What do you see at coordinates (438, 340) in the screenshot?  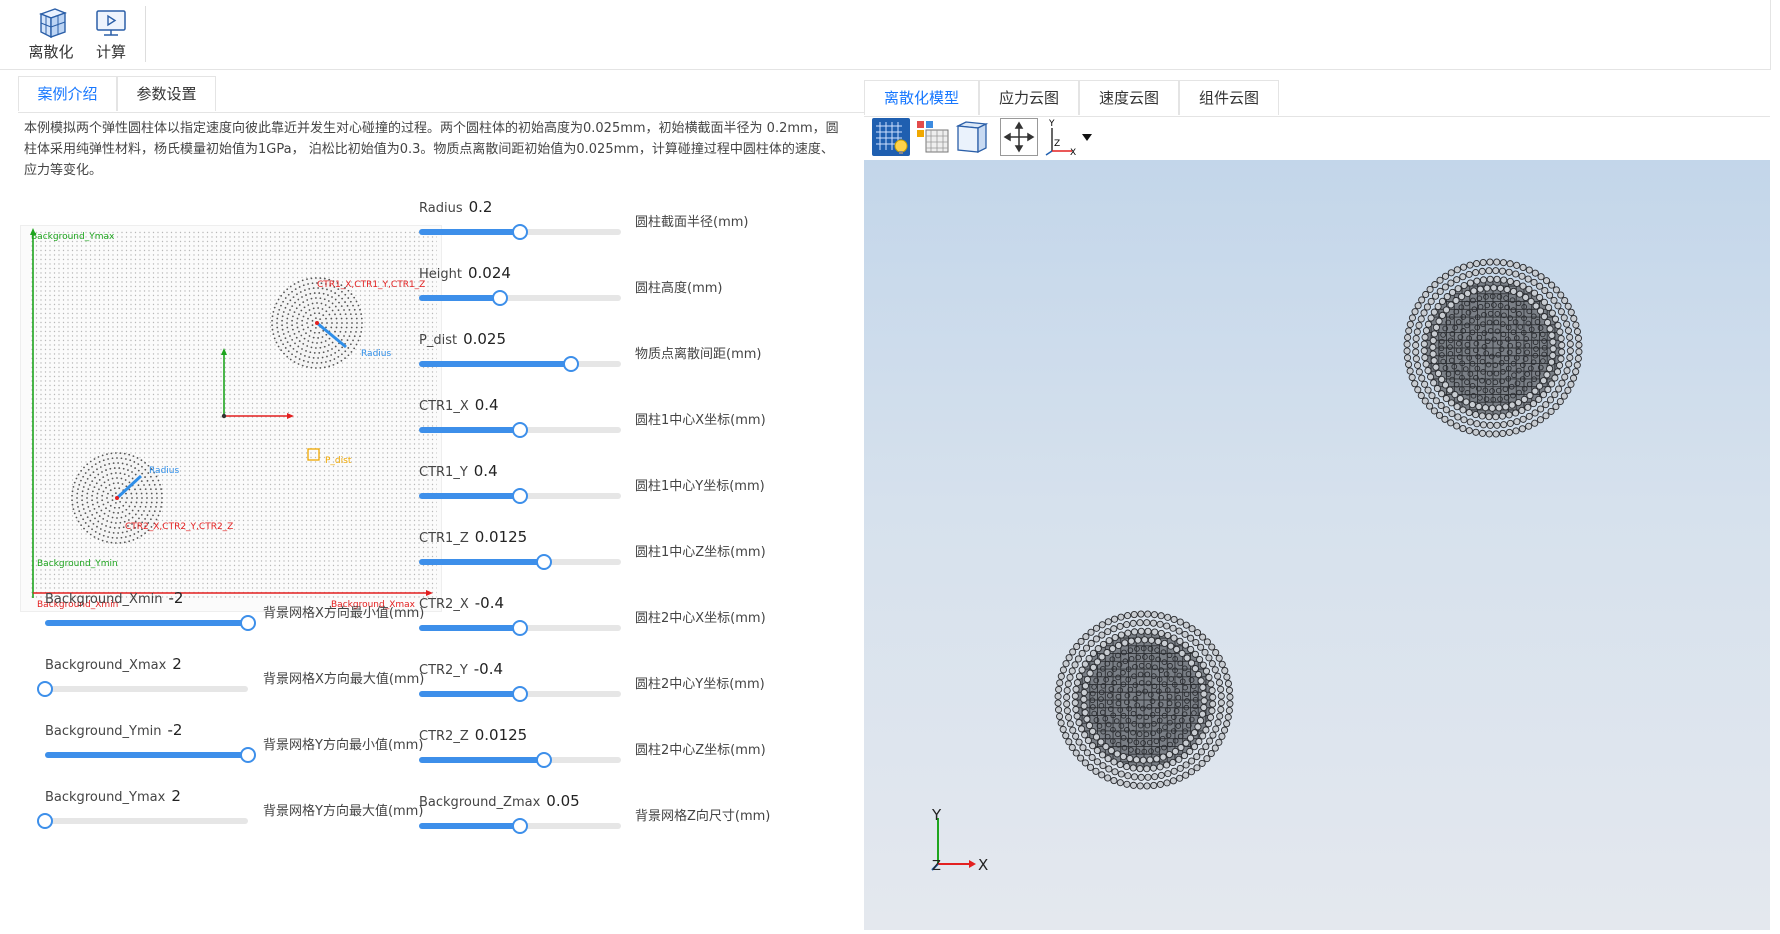 I see `param-name: P_dist` at bounding box center [438, 340].